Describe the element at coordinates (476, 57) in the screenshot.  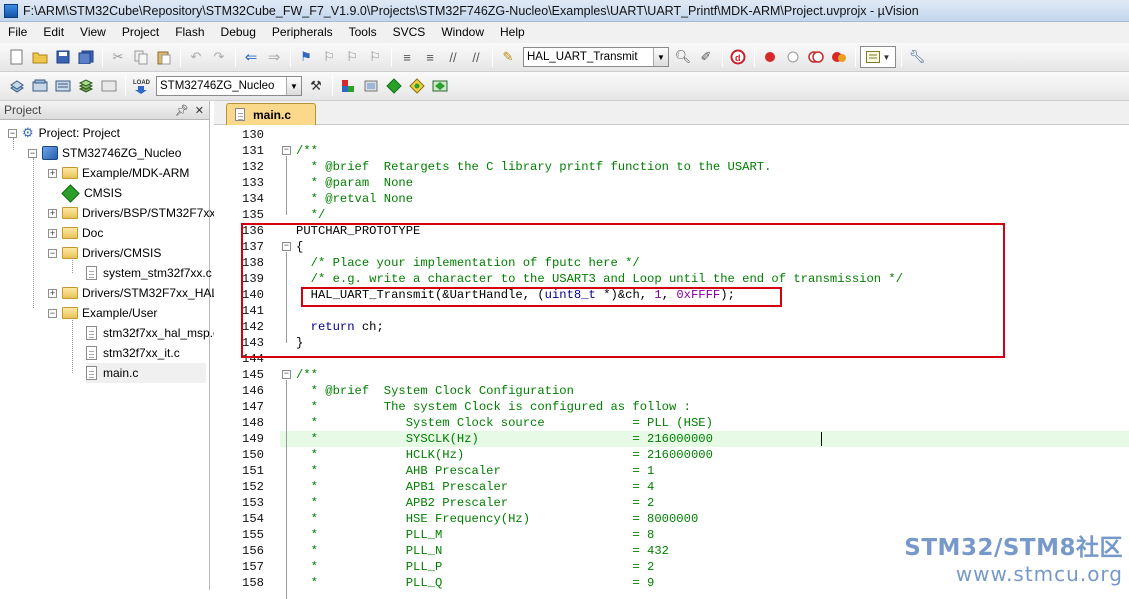
I see `uncomment-icon: //` at that location.